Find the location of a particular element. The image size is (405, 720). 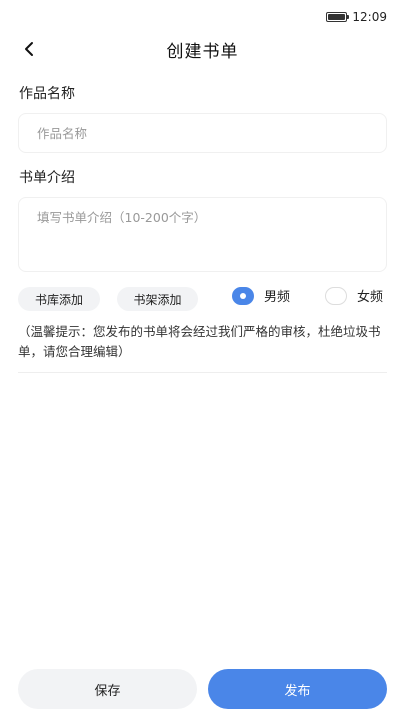

page-title: 创建书单 is located at coordinates (202, 51).